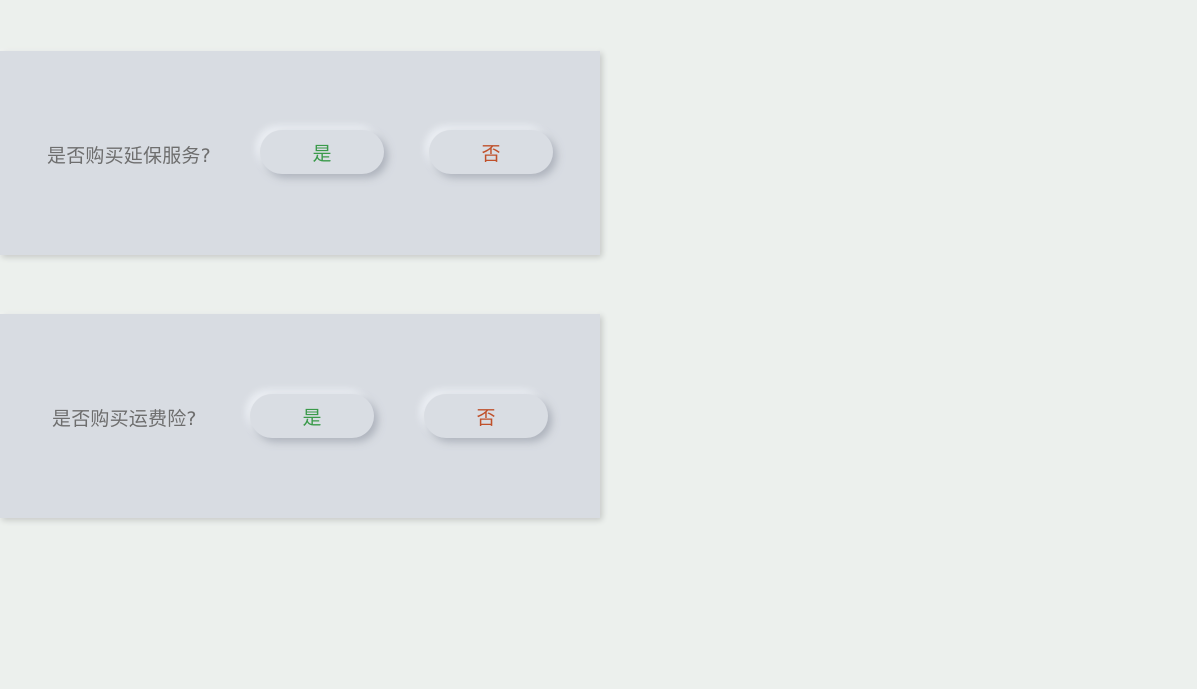 The width and height of the screenshot is (1197, 689). What do you see at coordinates (491, 152) in the screenshot?
I see `extended-warranty-no-button: 否` at bounding box center [491, 152].